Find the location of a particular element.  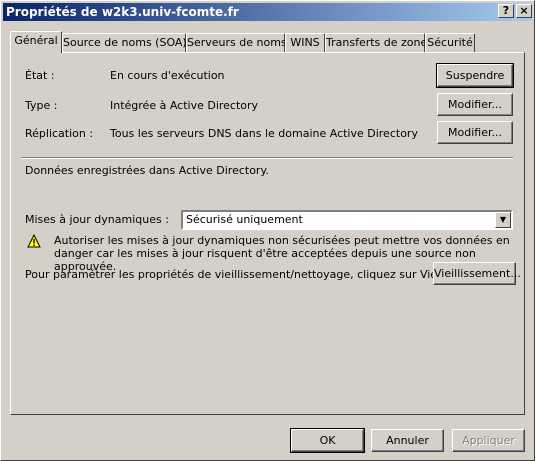

tab-zone-transfers: Transferts de zone is located at coordinates (376, 42).